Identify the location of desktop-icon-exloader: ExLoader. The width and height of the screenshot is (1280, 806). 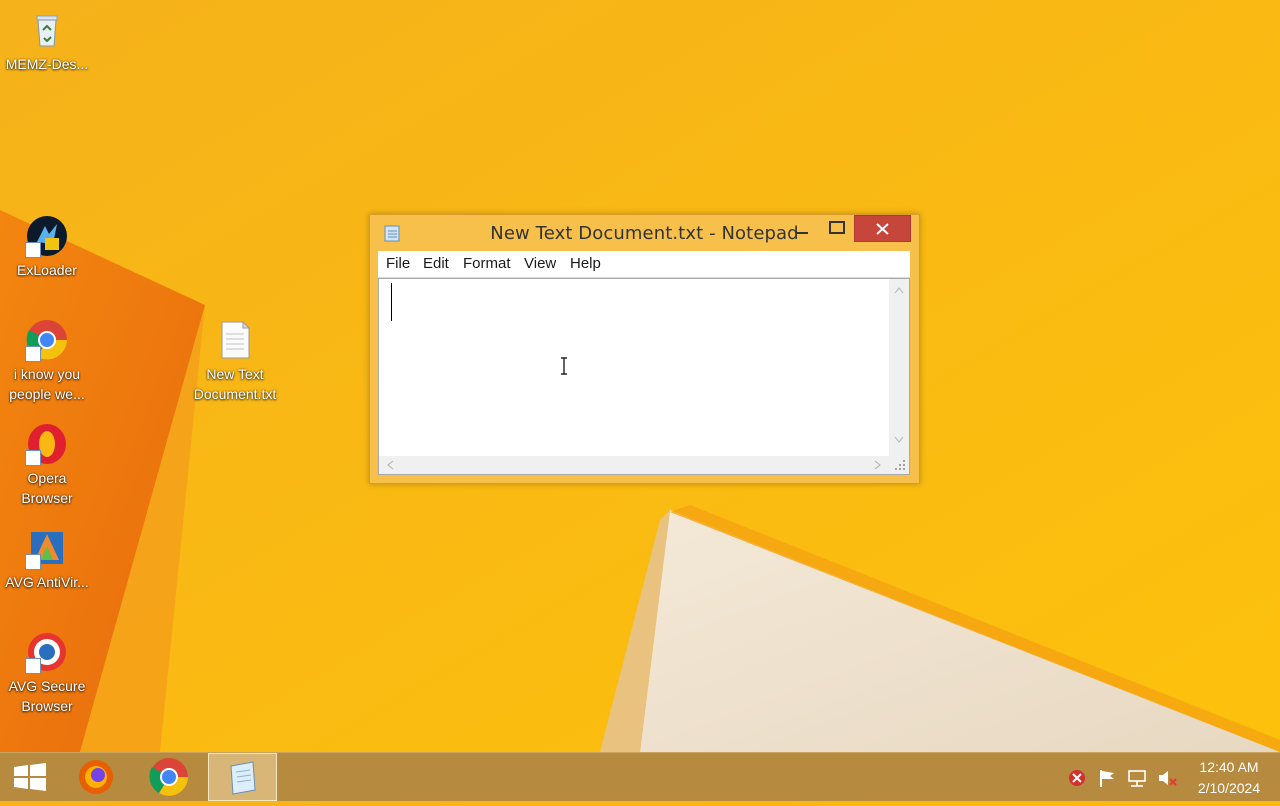
(47, 247).